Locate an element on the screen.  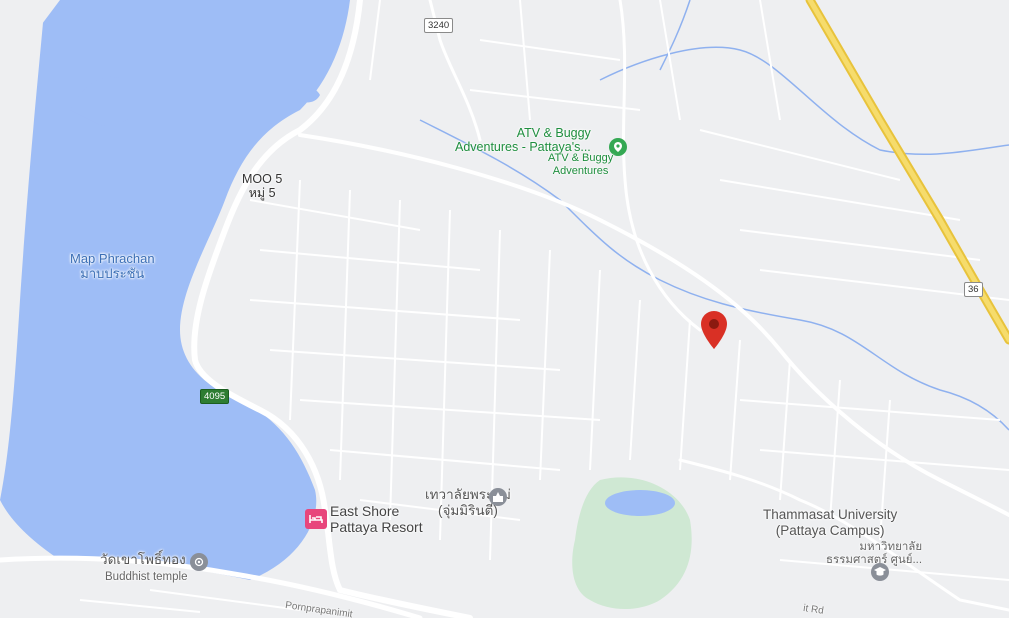
poi-hotel-label: East Shore Pattaya Resort is located at coordinates (376, 519).